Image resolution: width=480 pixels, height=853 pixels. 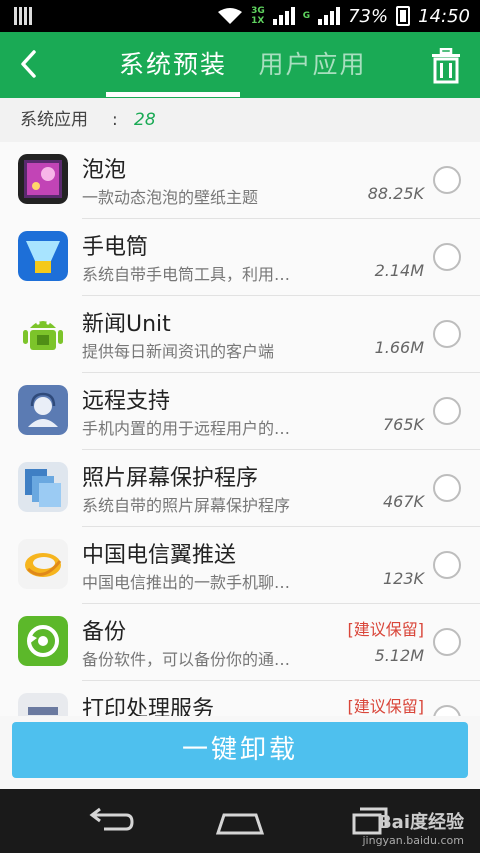 I want to click on list-item: 备份 [建议保留] 备份软件，可以备份你的通… 5.12M, so click(x=240, y=642).